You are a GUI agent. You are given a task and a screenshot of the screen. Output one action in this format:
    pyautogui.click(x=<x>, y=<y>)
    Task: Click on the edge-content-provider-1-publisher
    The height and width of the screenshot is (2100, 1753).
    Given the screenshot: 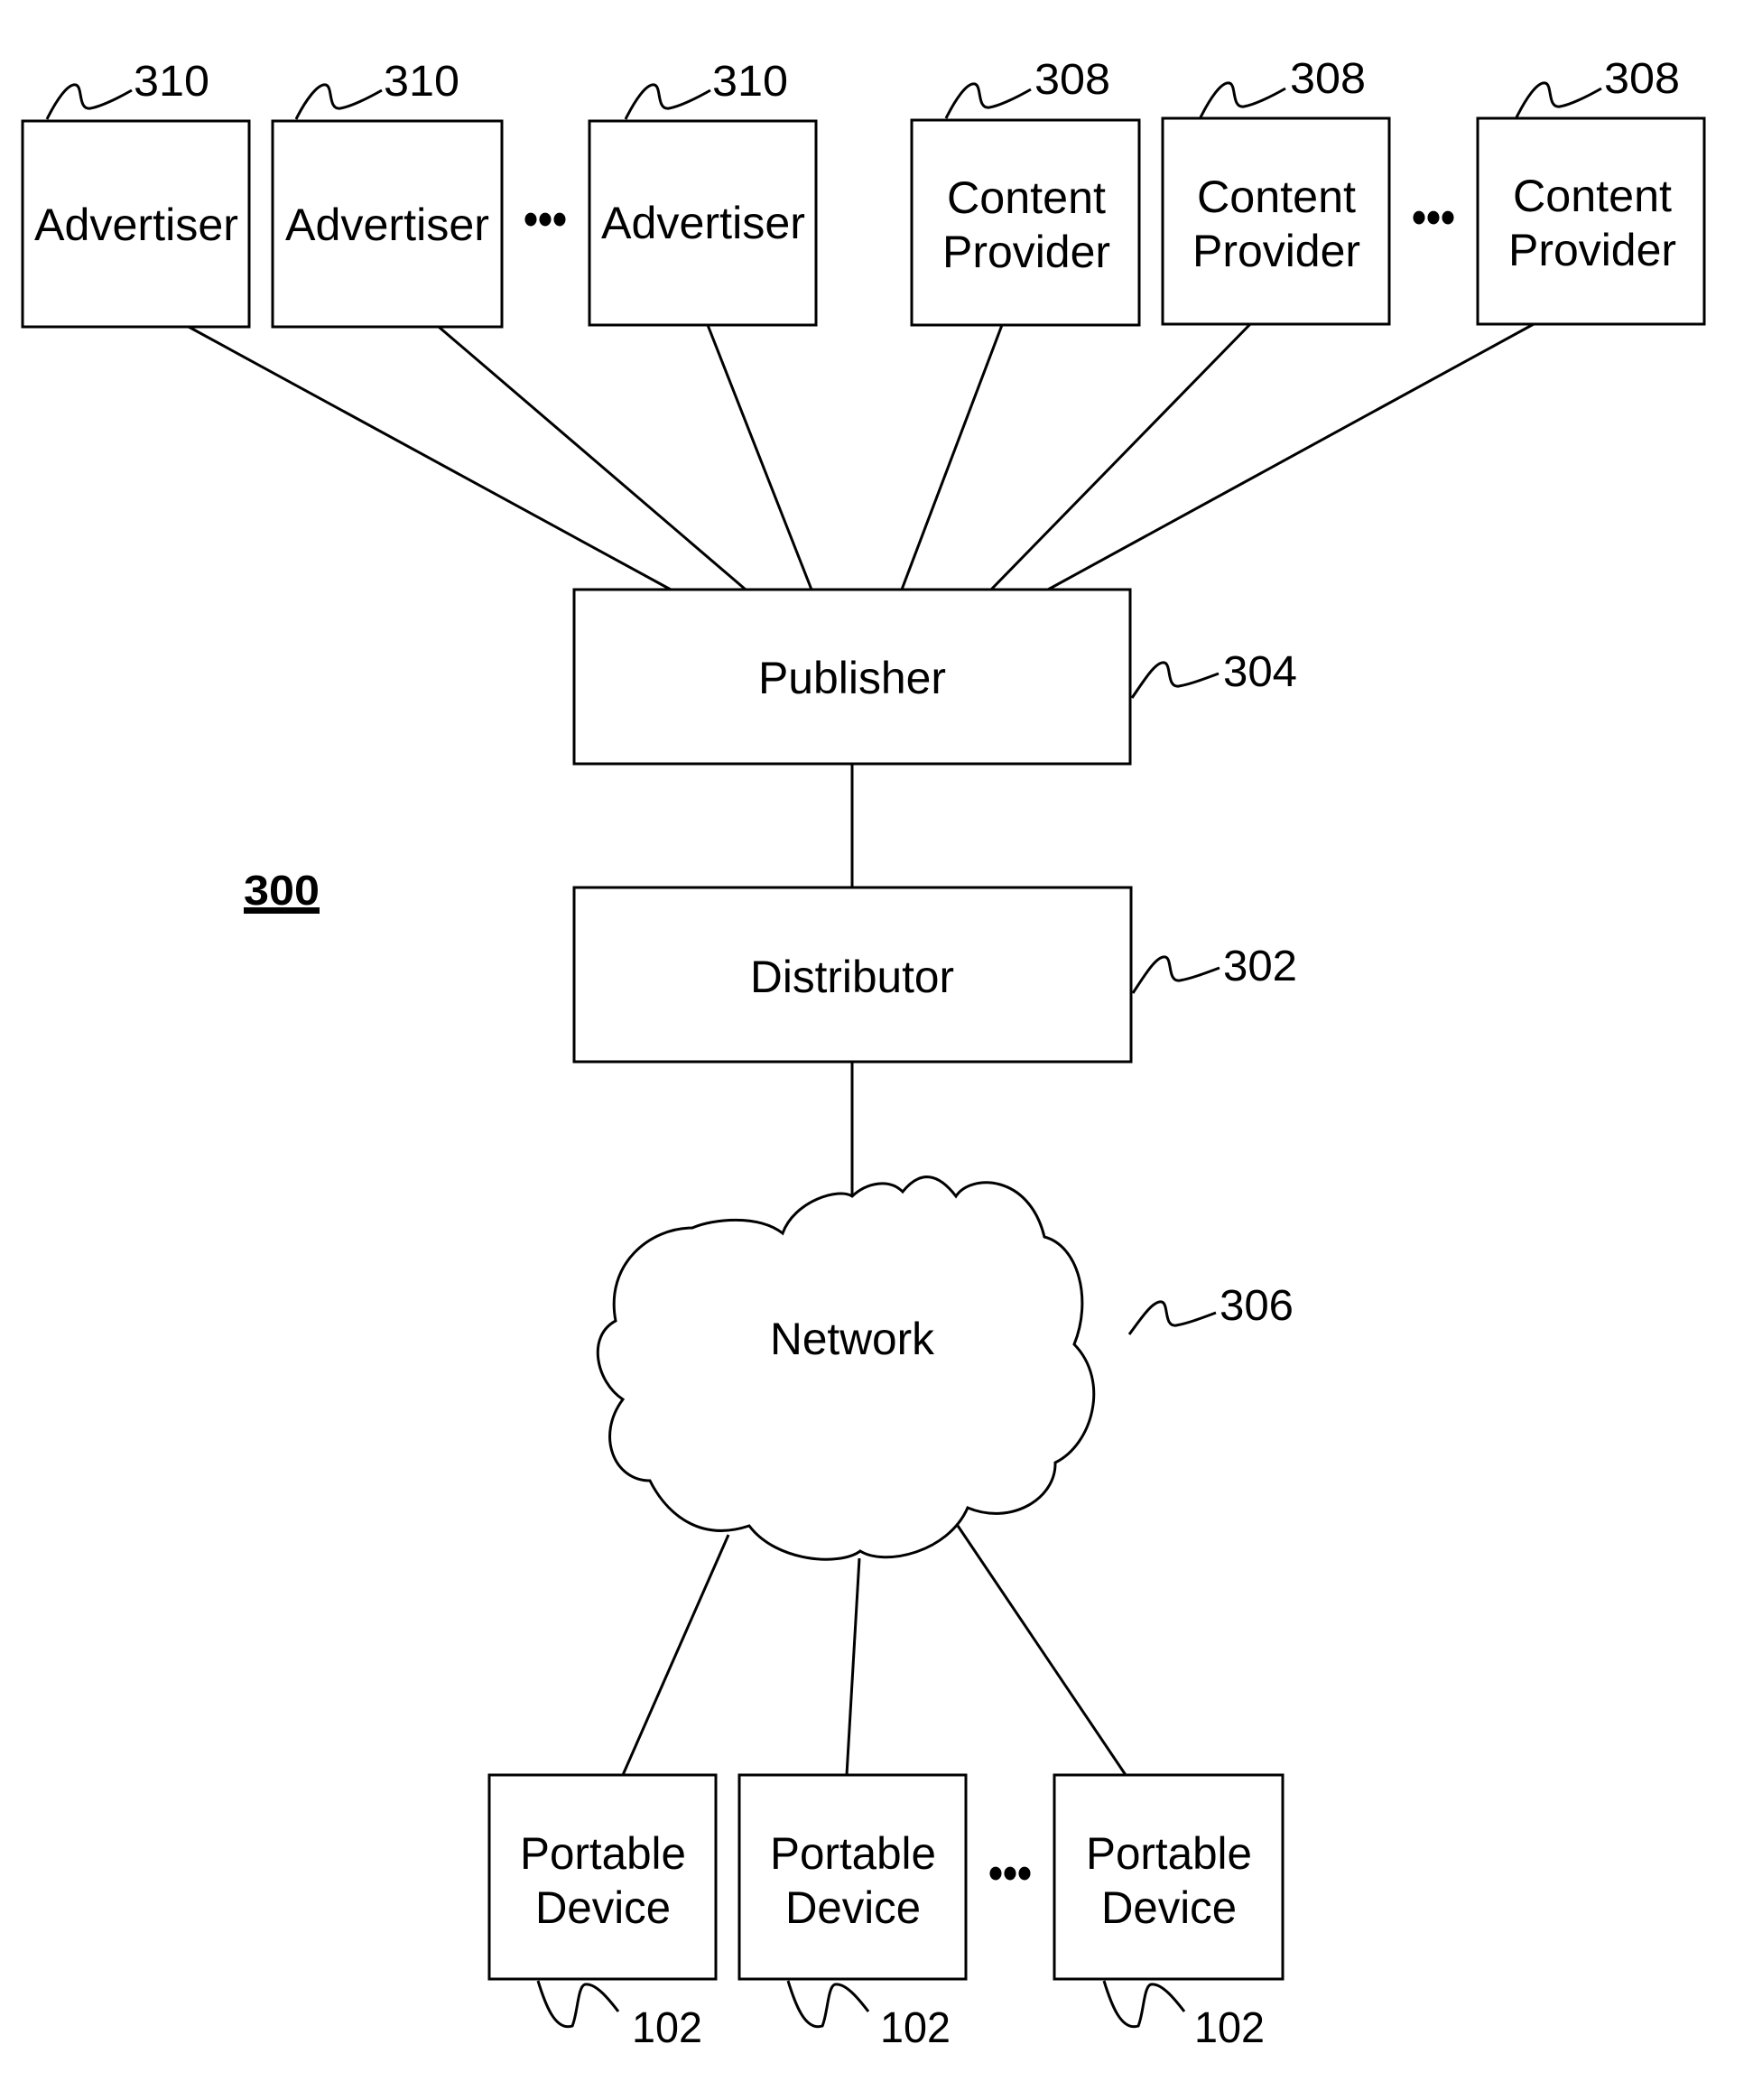 What is the action you would take?
    pyautogui.click(x=952, y=457)
    